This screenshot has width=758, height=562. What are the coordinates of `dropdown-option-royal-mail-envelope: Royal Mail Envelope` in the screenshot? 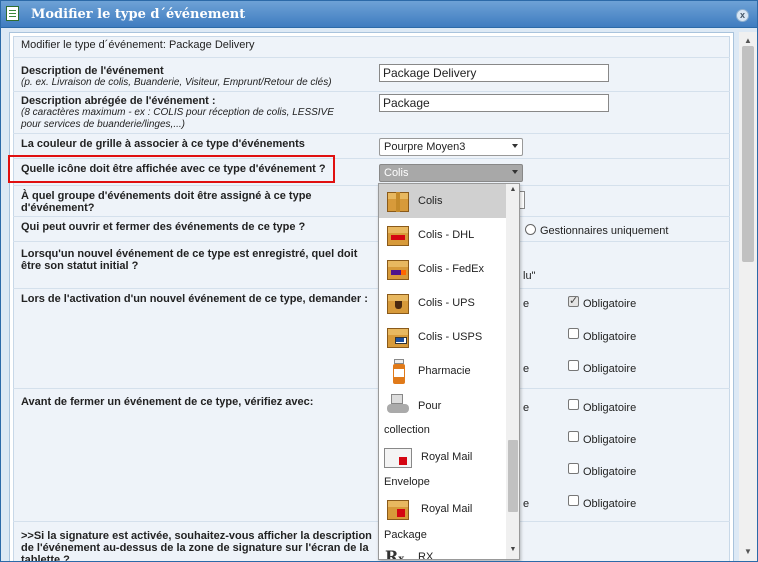 It's located at (442, 466).